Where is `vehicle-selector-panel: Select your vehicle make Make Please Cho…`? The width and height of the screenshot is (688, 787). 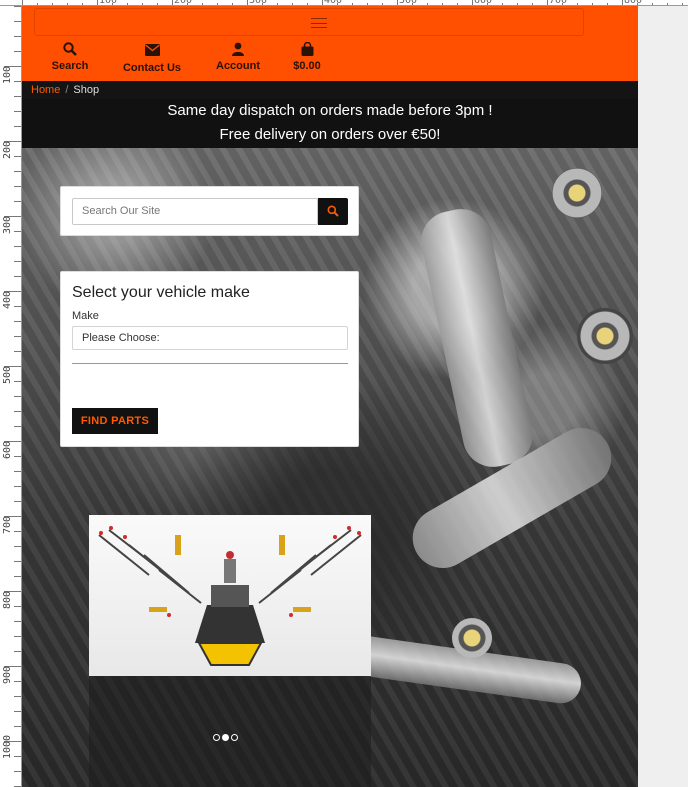
vehicle-selector-panel: Select your vehicle make Make Please Cho… is located at coordinates (209, 359).